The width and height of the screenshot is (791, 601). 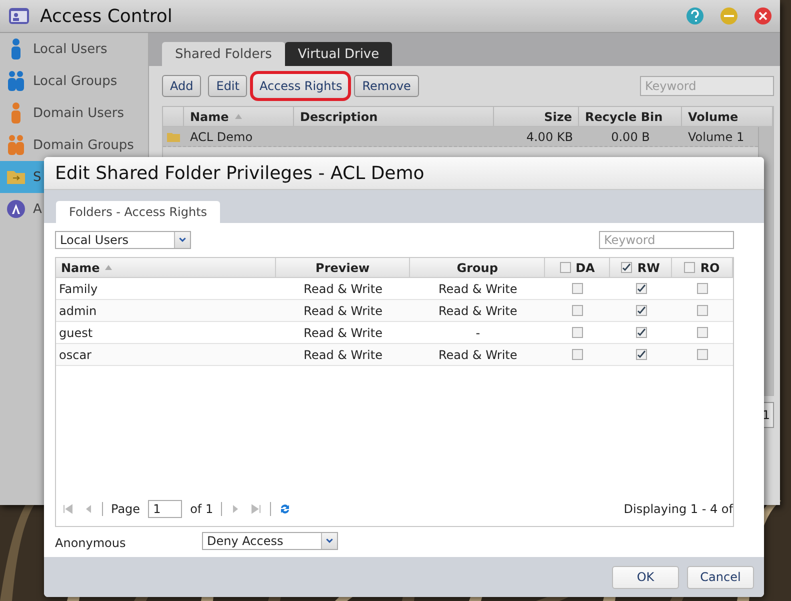 What do you see at coordinates (91, 542) in the screenshot?
I see `field-label: Anonymous` at bounding box center [91, 542].